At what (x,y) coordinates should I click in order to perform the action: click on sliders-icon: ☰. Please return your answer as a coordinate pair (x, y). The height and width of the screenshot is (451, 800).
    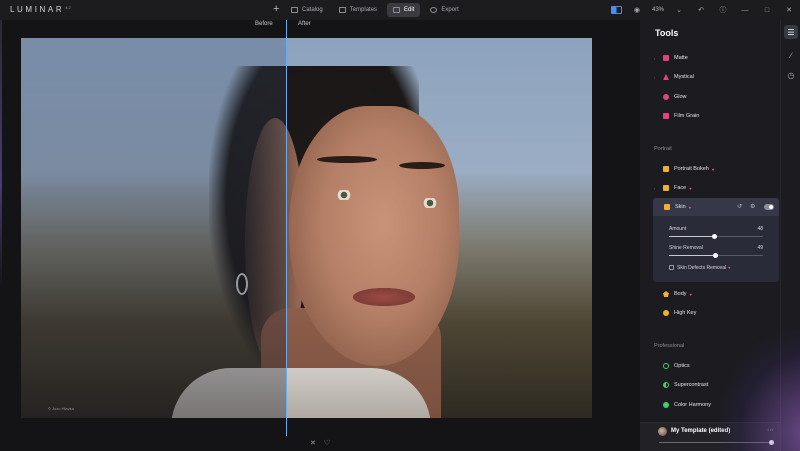
    Looking at the image, I should click on (791, 32).